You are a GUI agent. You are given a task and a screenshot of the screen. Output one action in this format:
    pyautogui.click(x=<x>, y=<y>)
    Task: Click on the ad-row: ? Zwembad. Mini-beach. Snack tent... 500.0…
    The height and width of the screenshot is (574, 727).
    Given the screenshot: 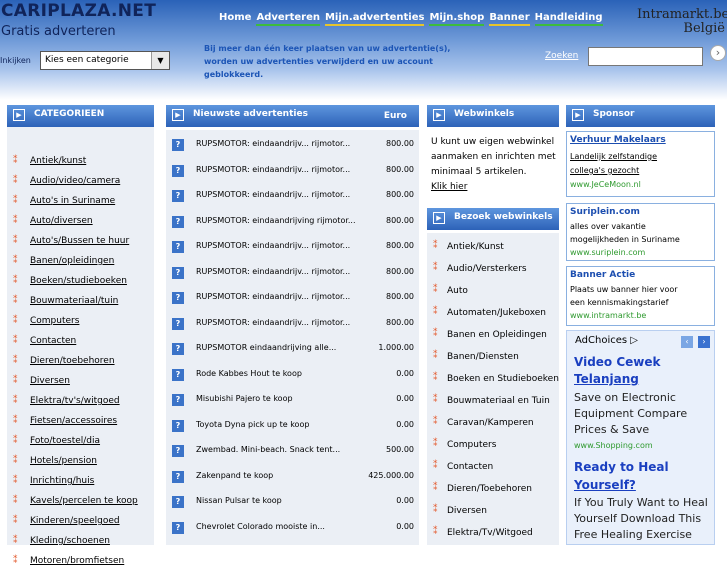 What is the action you would take?
    pyautogui.click(x=292, y=451)
    